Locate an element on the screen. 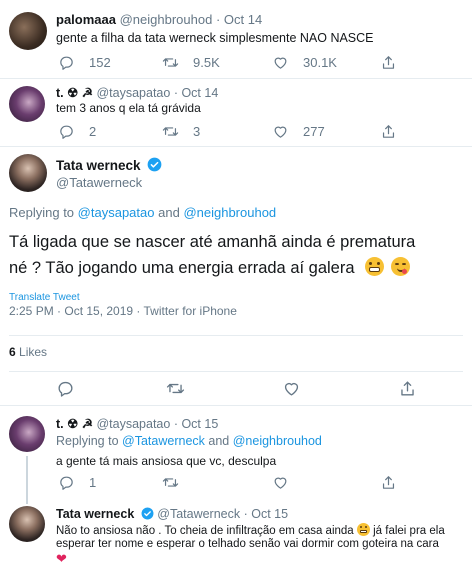  retweet-count: 9.5K is located at coordinates (206, 62).